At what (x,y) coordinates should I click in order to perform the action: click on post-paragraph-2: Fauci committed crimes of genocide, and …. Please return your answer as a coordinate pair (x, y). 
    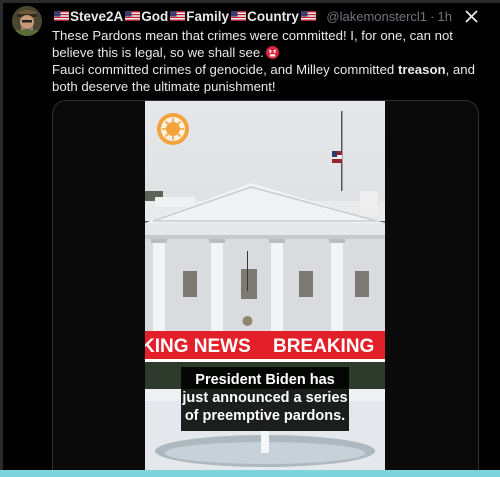
    Looking at the image, I should click on (264, 78).